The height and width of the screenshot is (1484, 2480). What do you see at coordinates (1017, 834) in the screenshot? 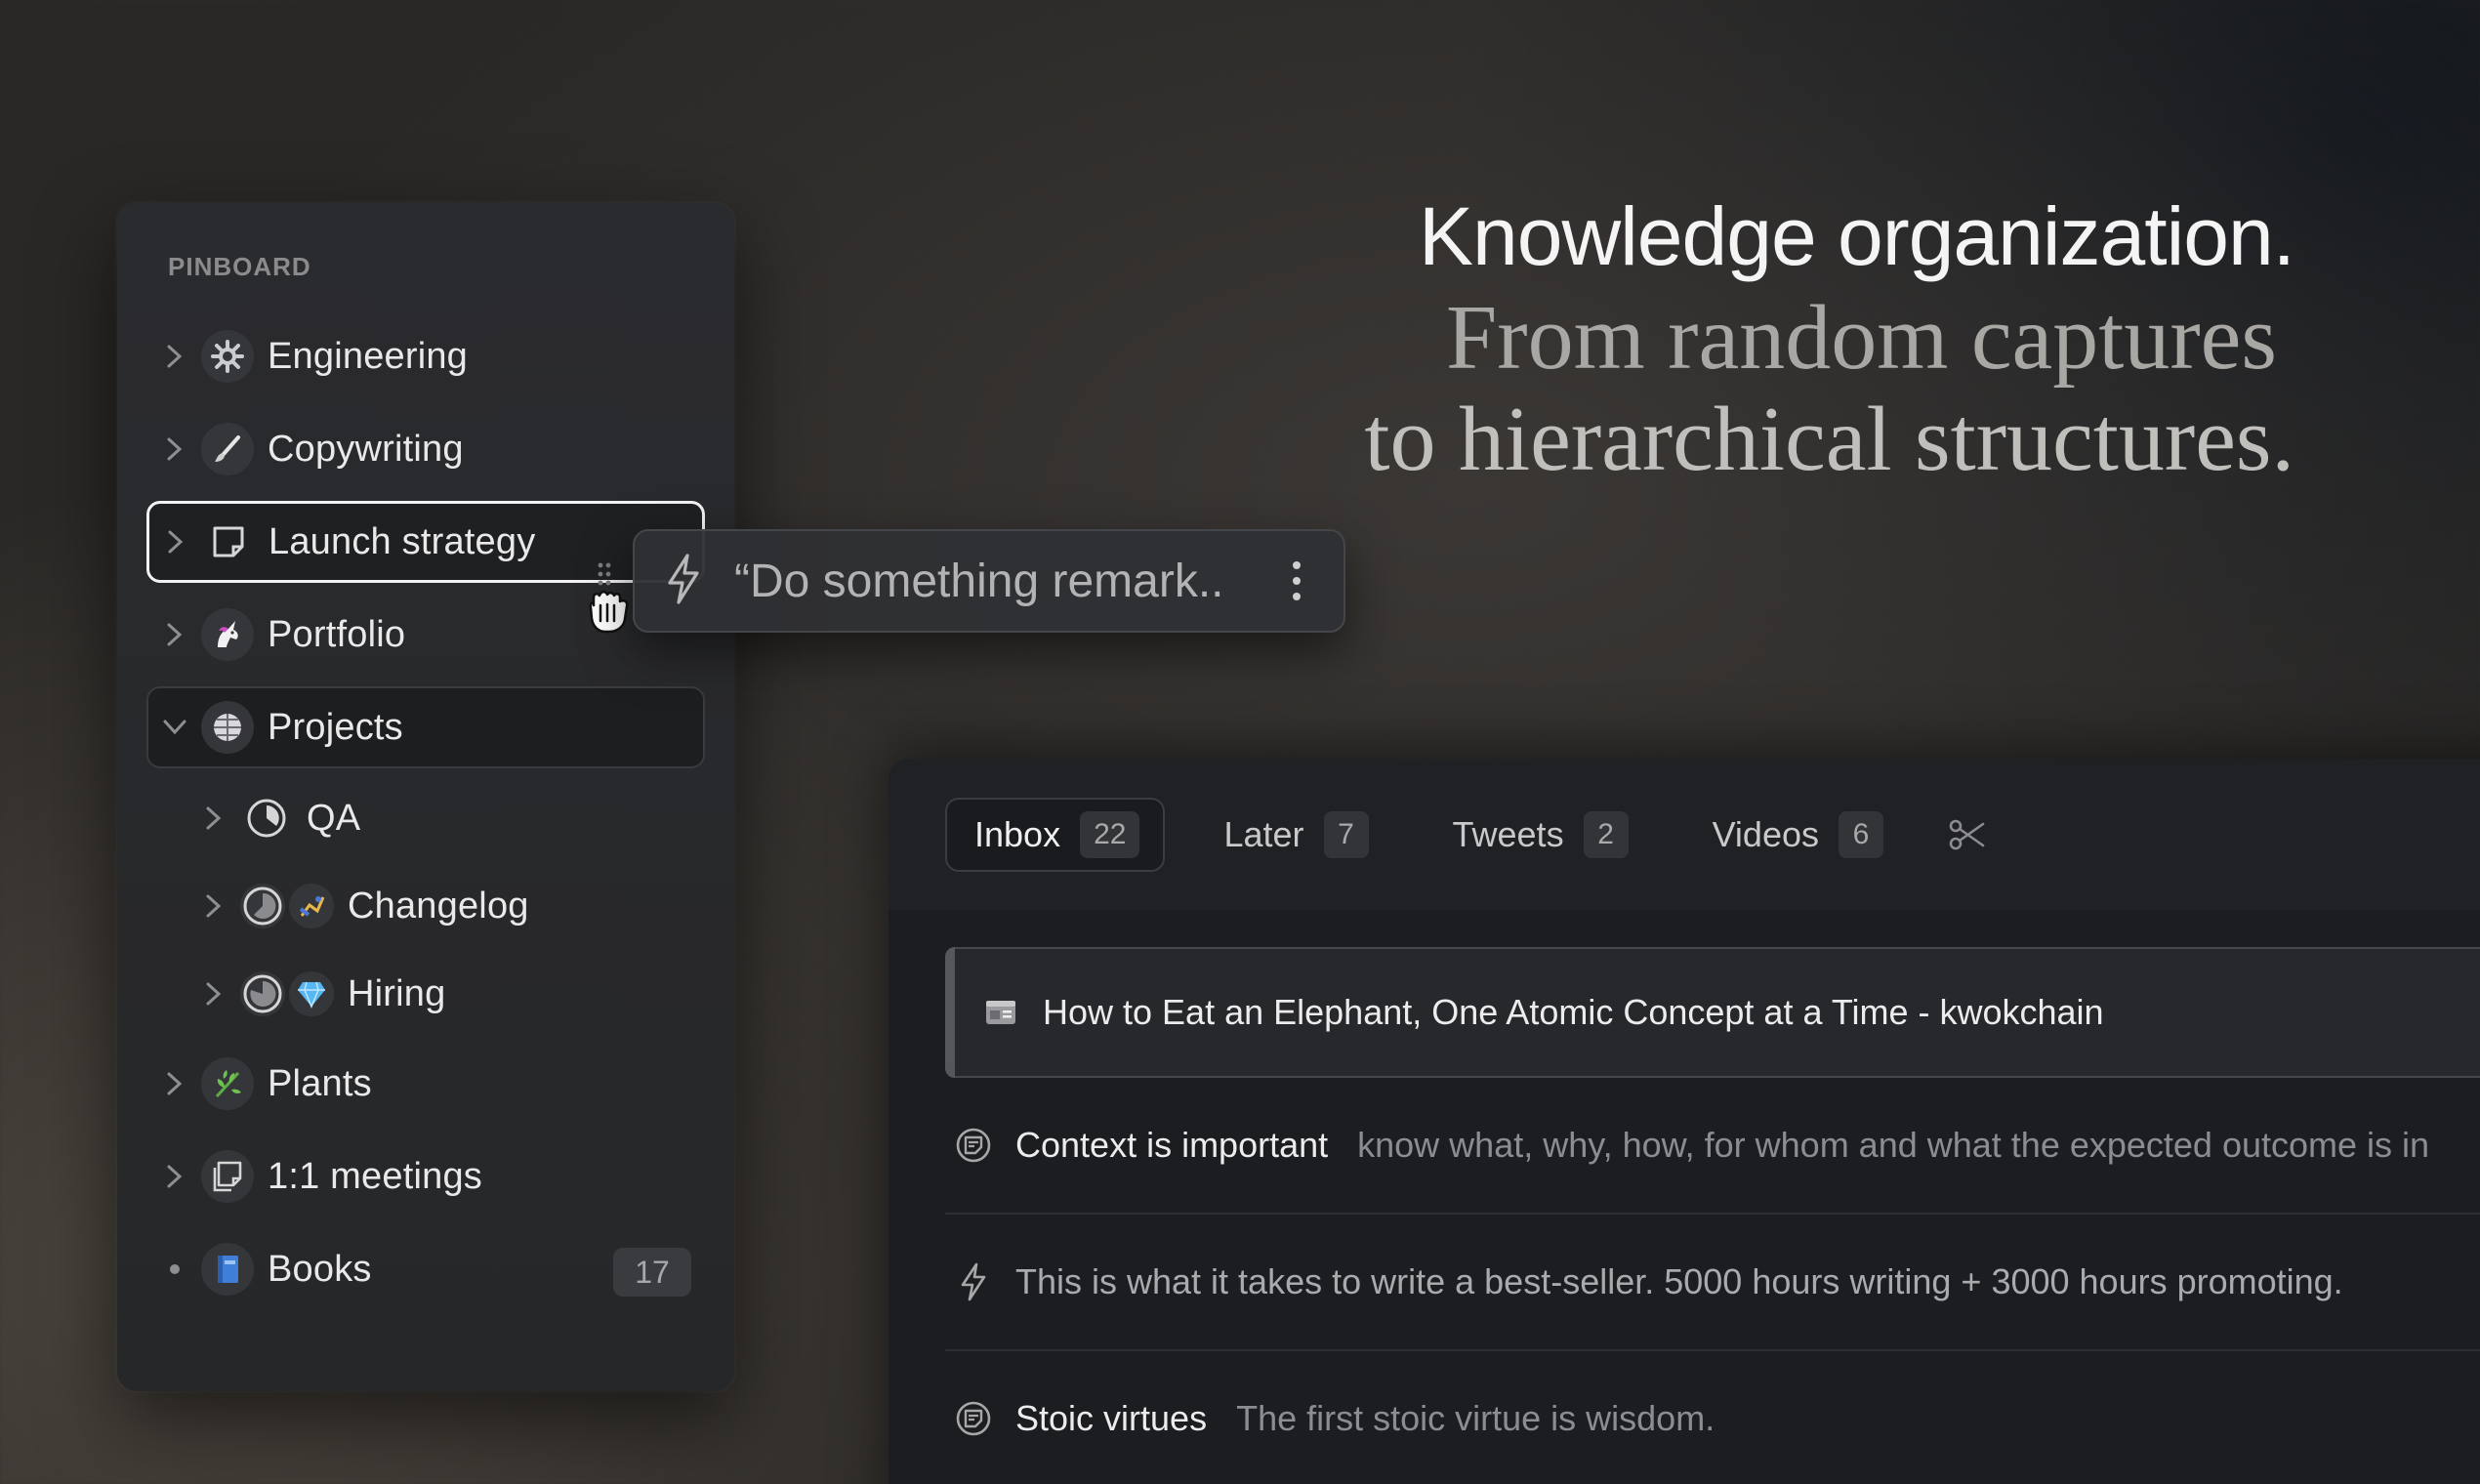
I see `tab-label: Inbox` at bounding box center [1017, 834].